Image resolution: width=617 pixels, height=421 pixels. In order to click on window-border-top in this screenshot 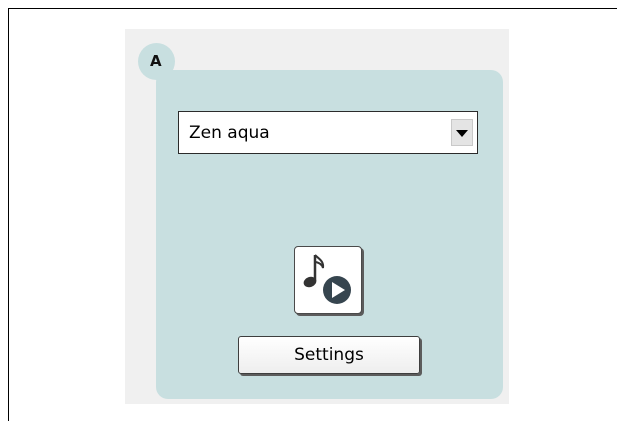, I will do `click(312, 8)`.